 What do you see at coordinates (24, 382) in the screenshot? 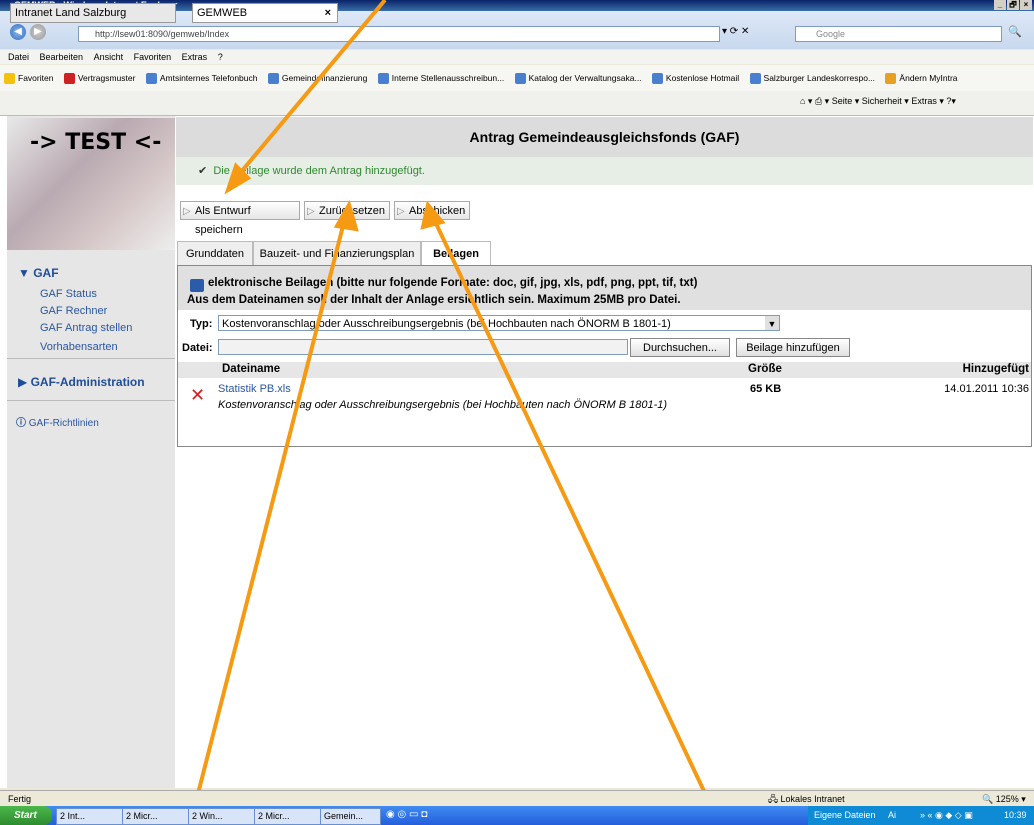
I see `caret-right-icon: ▶` at bounding box center [24, 382].